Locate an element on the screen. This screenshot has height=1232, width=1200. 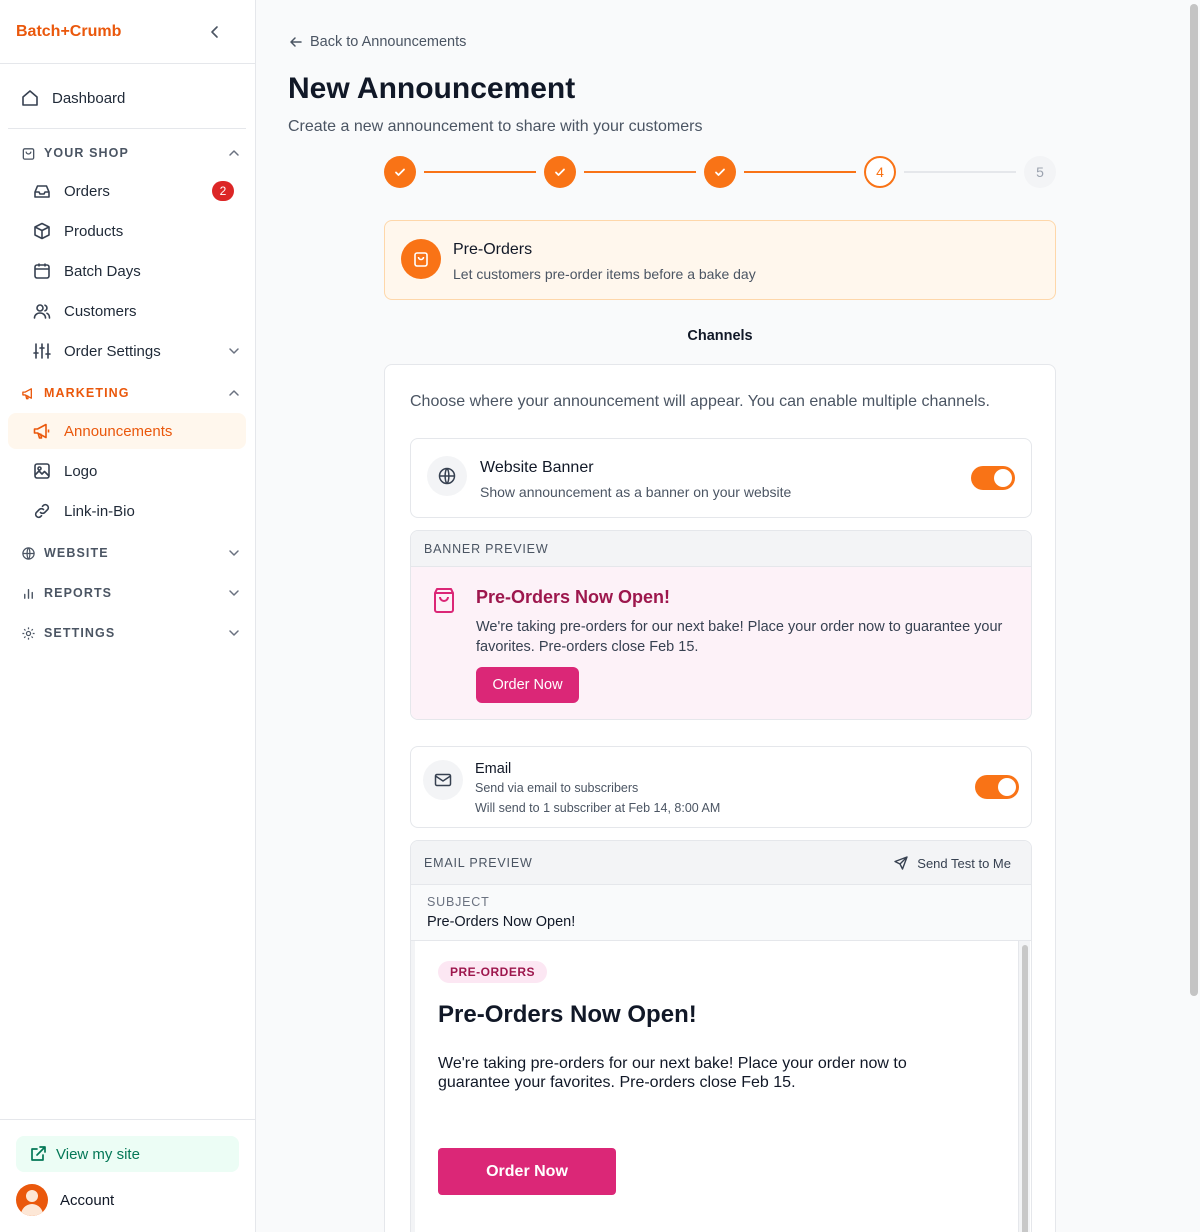
sidebar-item-label: Batch Days is located at coordinates (102, 271).